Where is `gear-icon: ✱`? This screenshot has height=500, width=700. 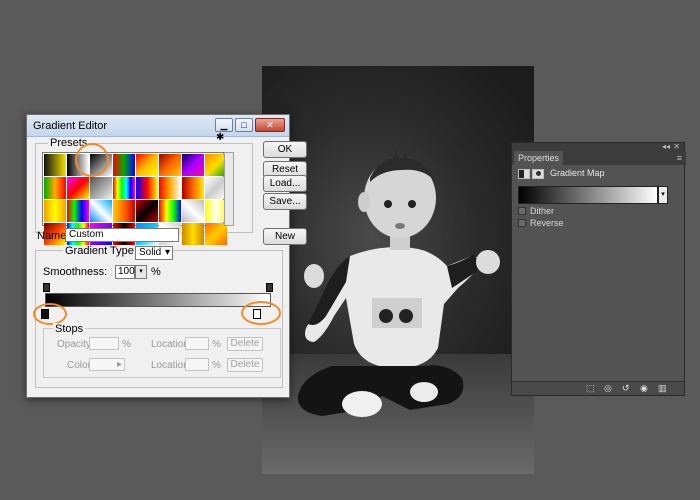
gear-icon: ✱ is located at coordinates (220, 137).